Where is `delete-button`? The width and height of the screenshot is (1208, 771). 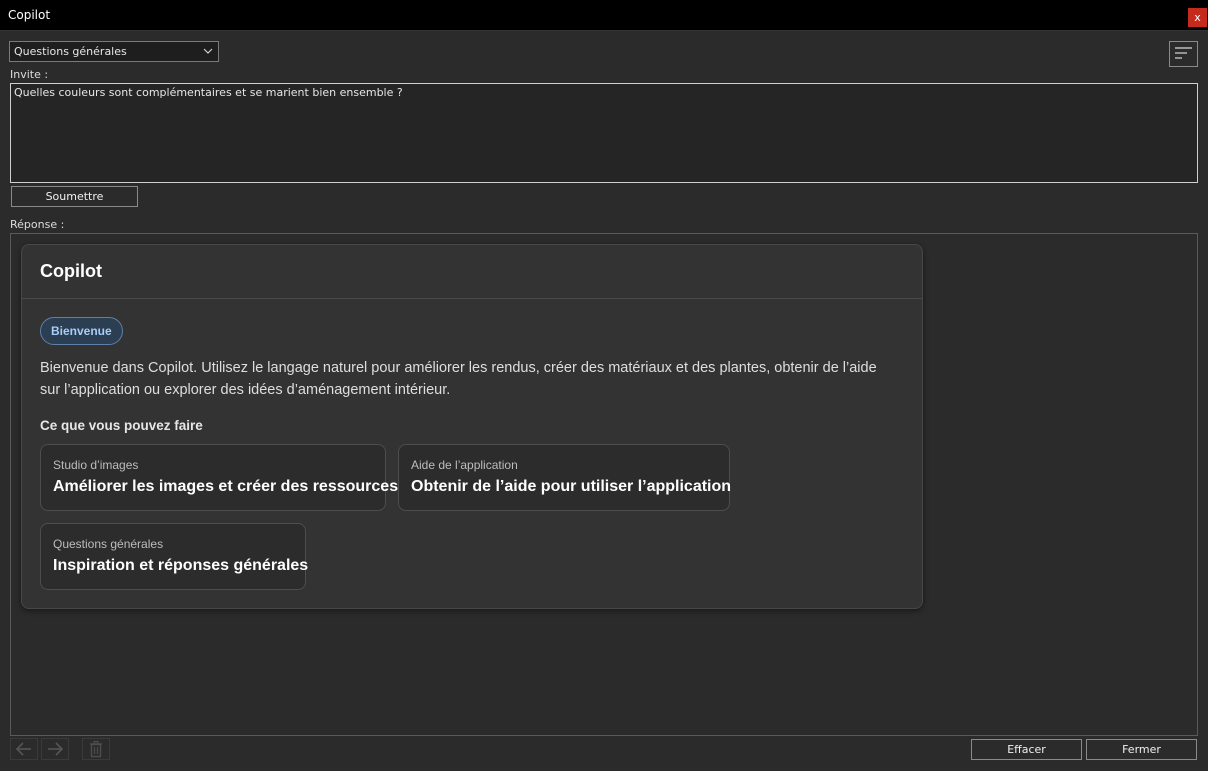 delete-button is located at coordinates (96, 749).